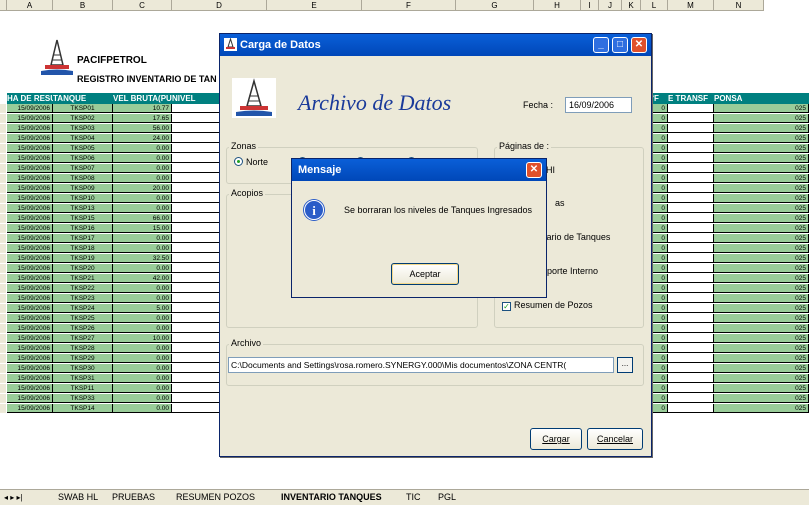 The image size is (809, 505). Describe the element at coordinates (142, 108) in the screenshot. I see `table-cell: 10.77` at that location.